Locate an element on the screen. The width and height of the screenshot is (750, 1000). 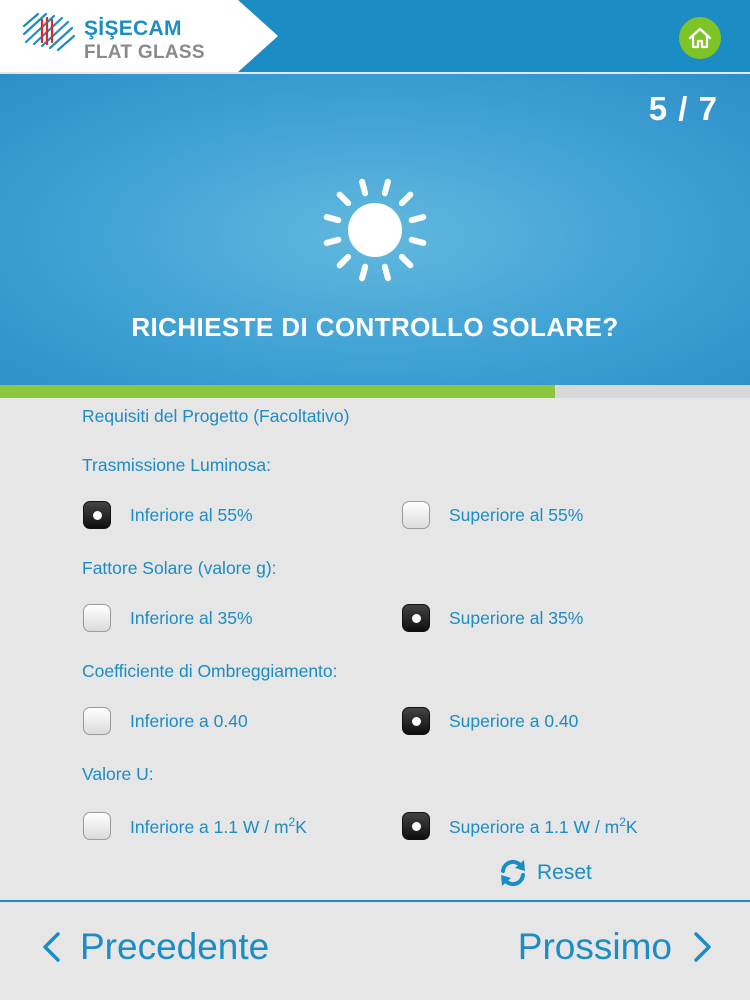
option-label: Superiore al 35% is located at coordinates (516, 617).